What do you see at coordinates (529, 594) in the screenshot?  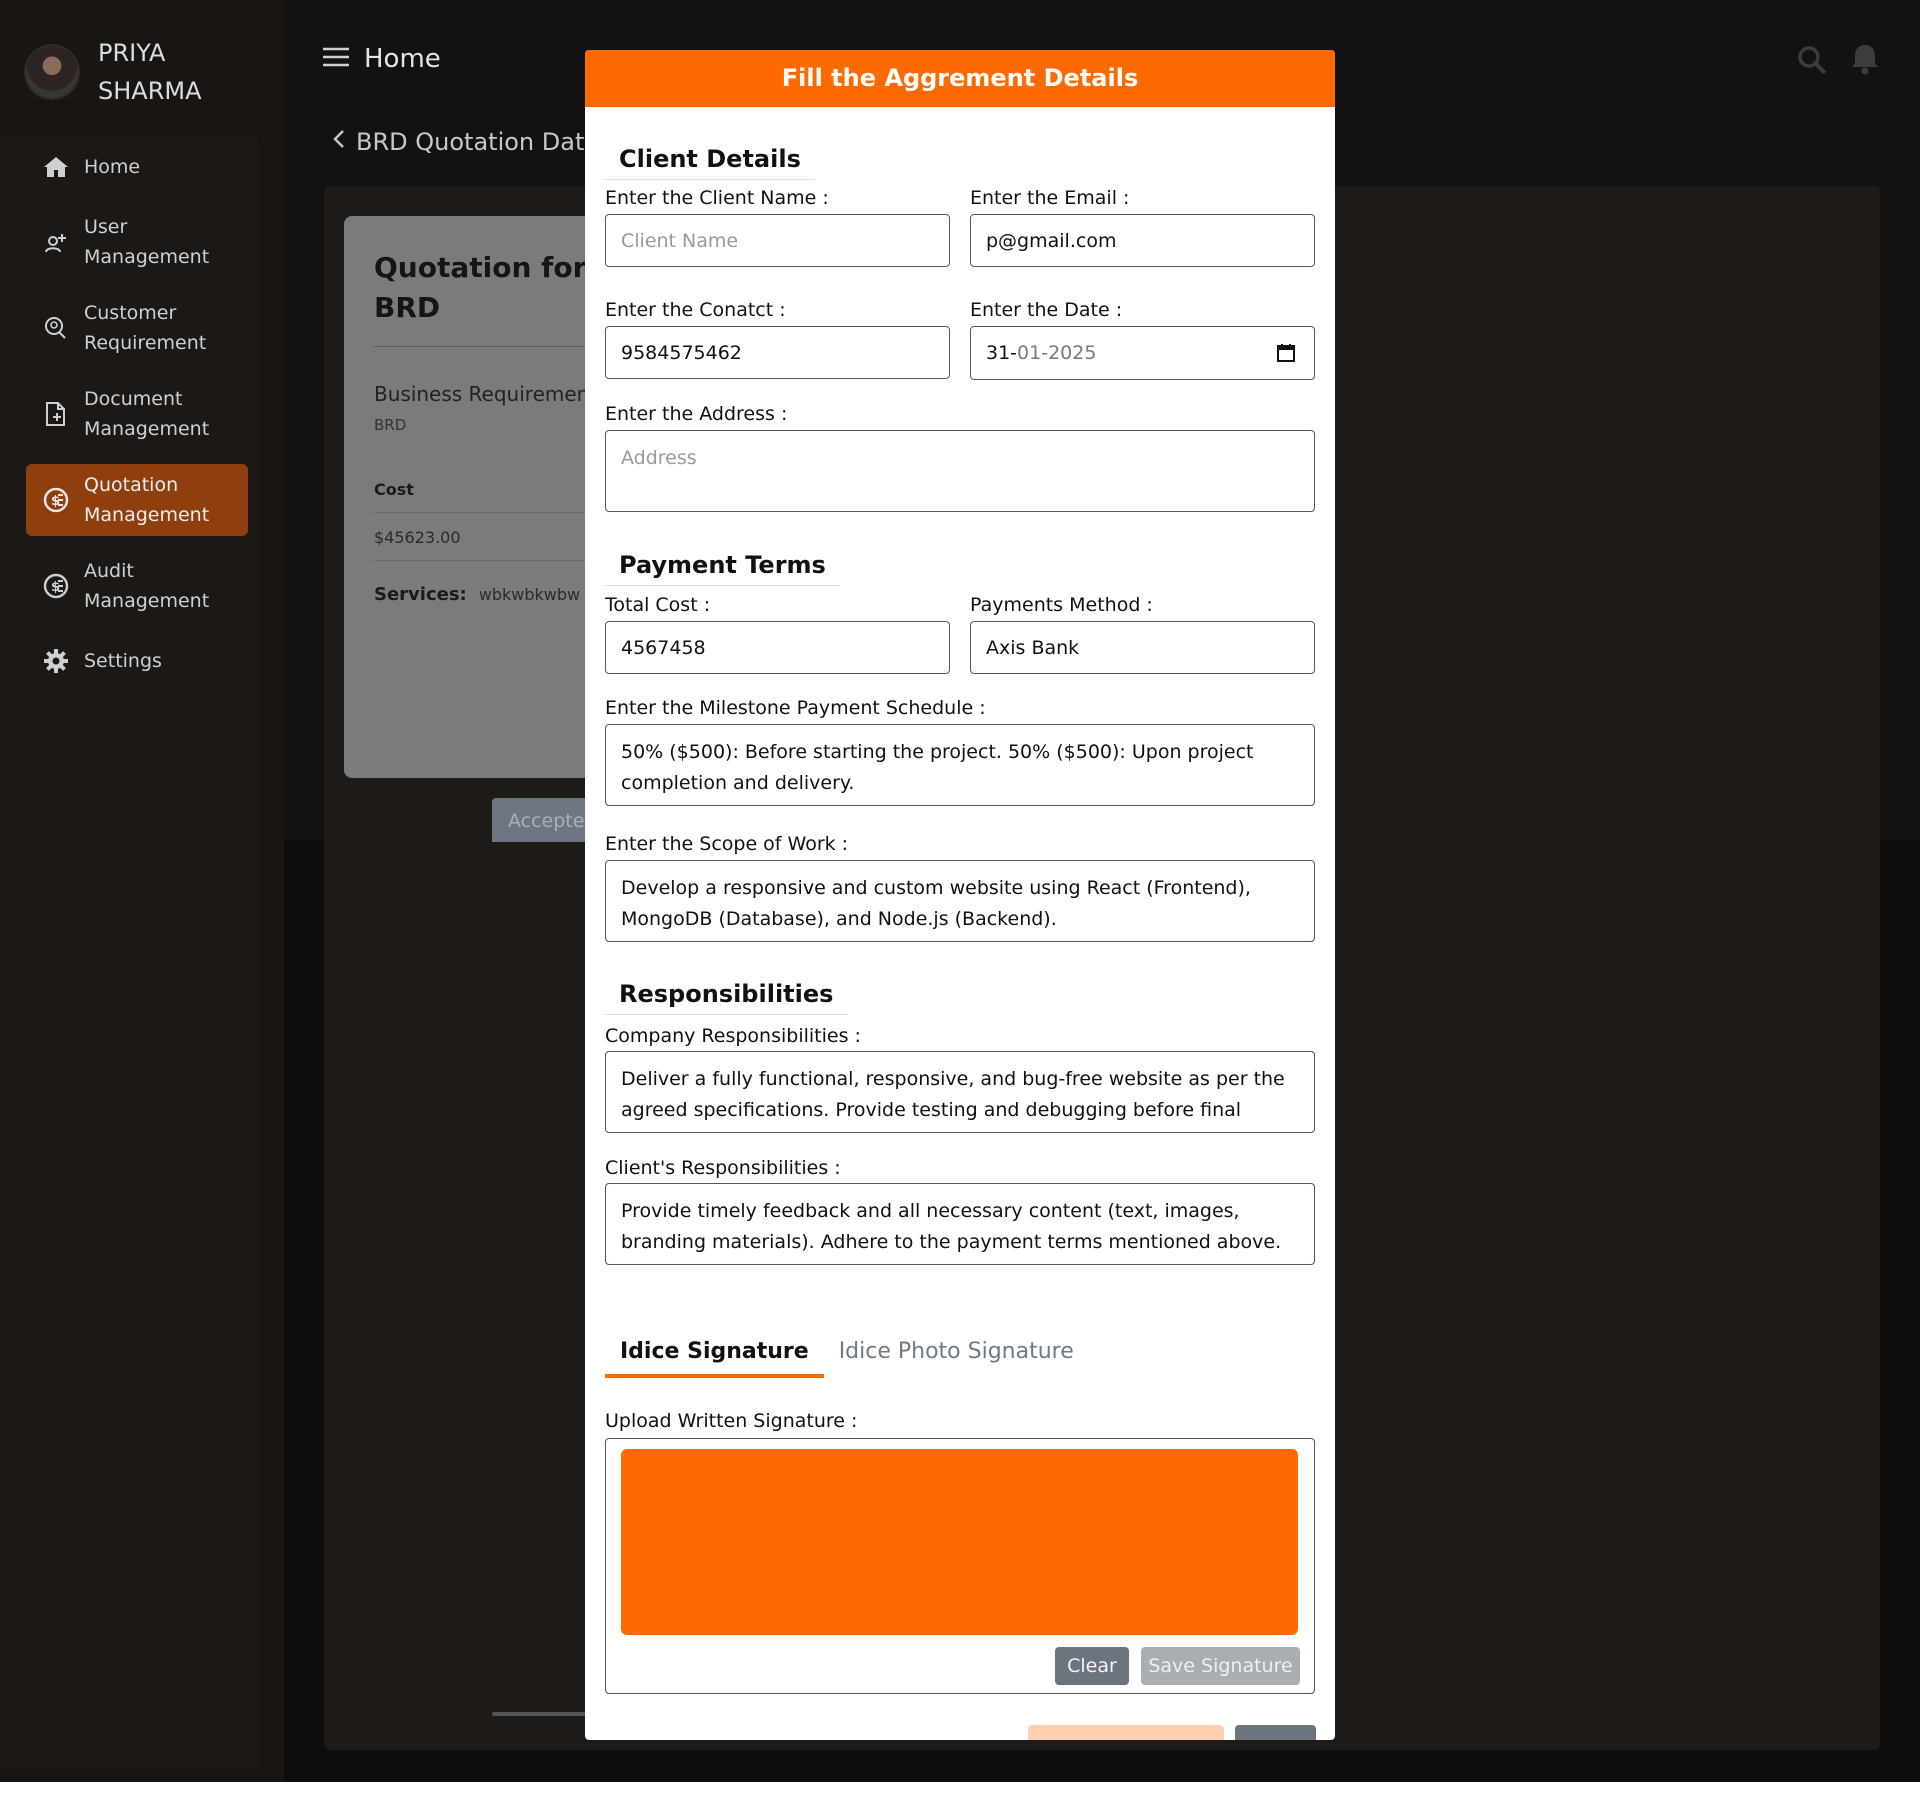 I see `services-value: wbkwbkwbw` at bounding box center [529, 594].